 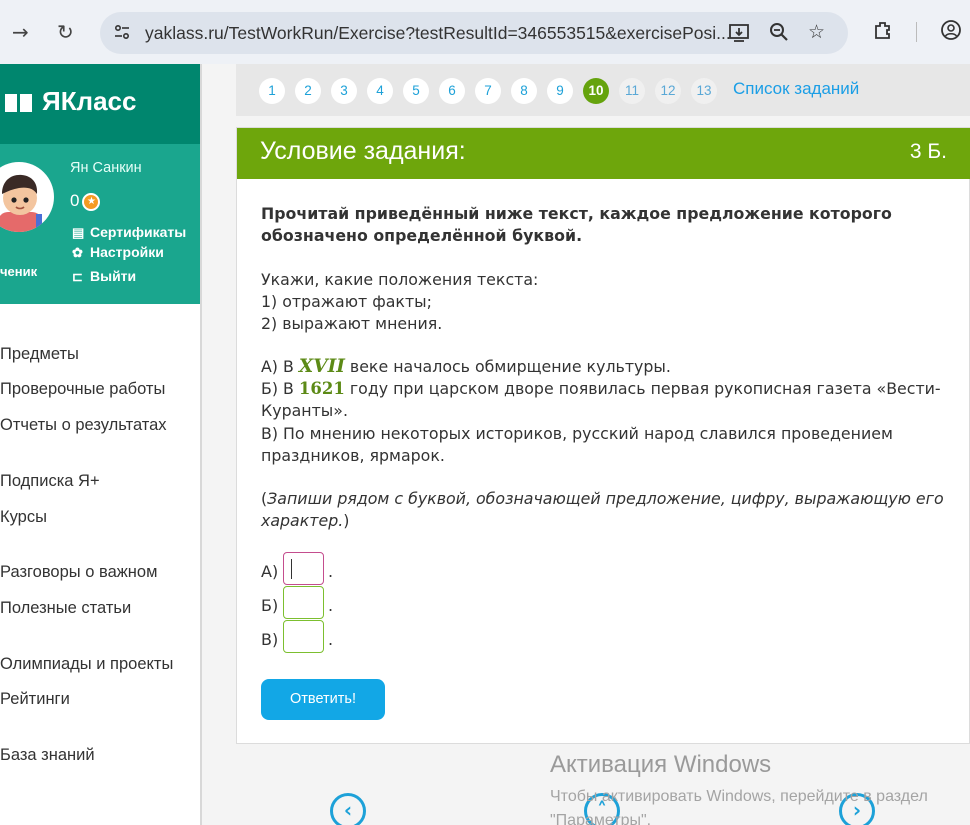 What do you see at coordinates (47, 755) in the screenshot?
I see `menu-item-knowledge-base: База знаний` at bounding box center [47, 755].